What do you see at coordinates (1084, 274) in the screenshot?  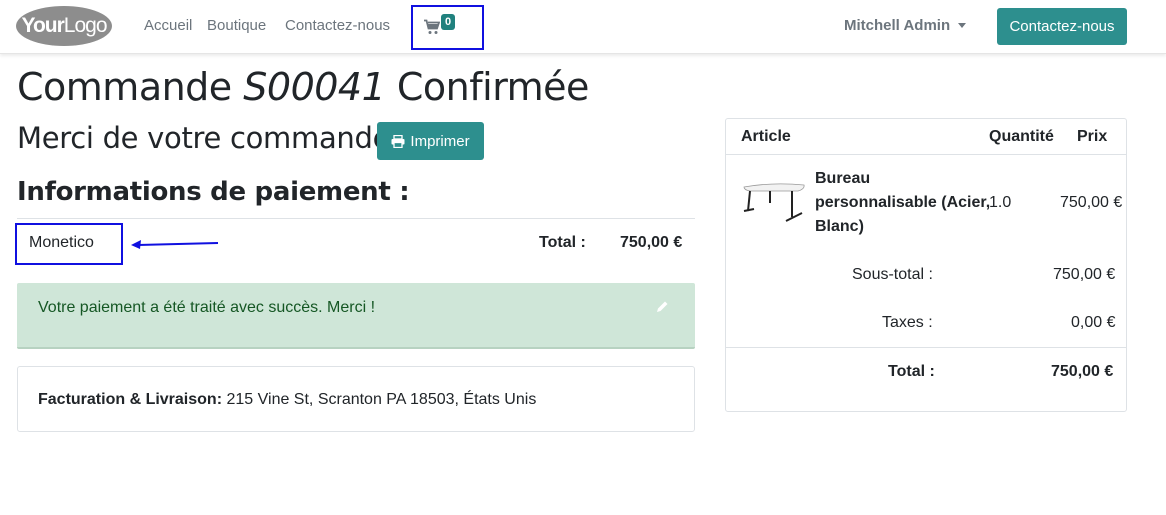 I see `subtotal-value: 750,00 €` at bounding box center [1084, 274].